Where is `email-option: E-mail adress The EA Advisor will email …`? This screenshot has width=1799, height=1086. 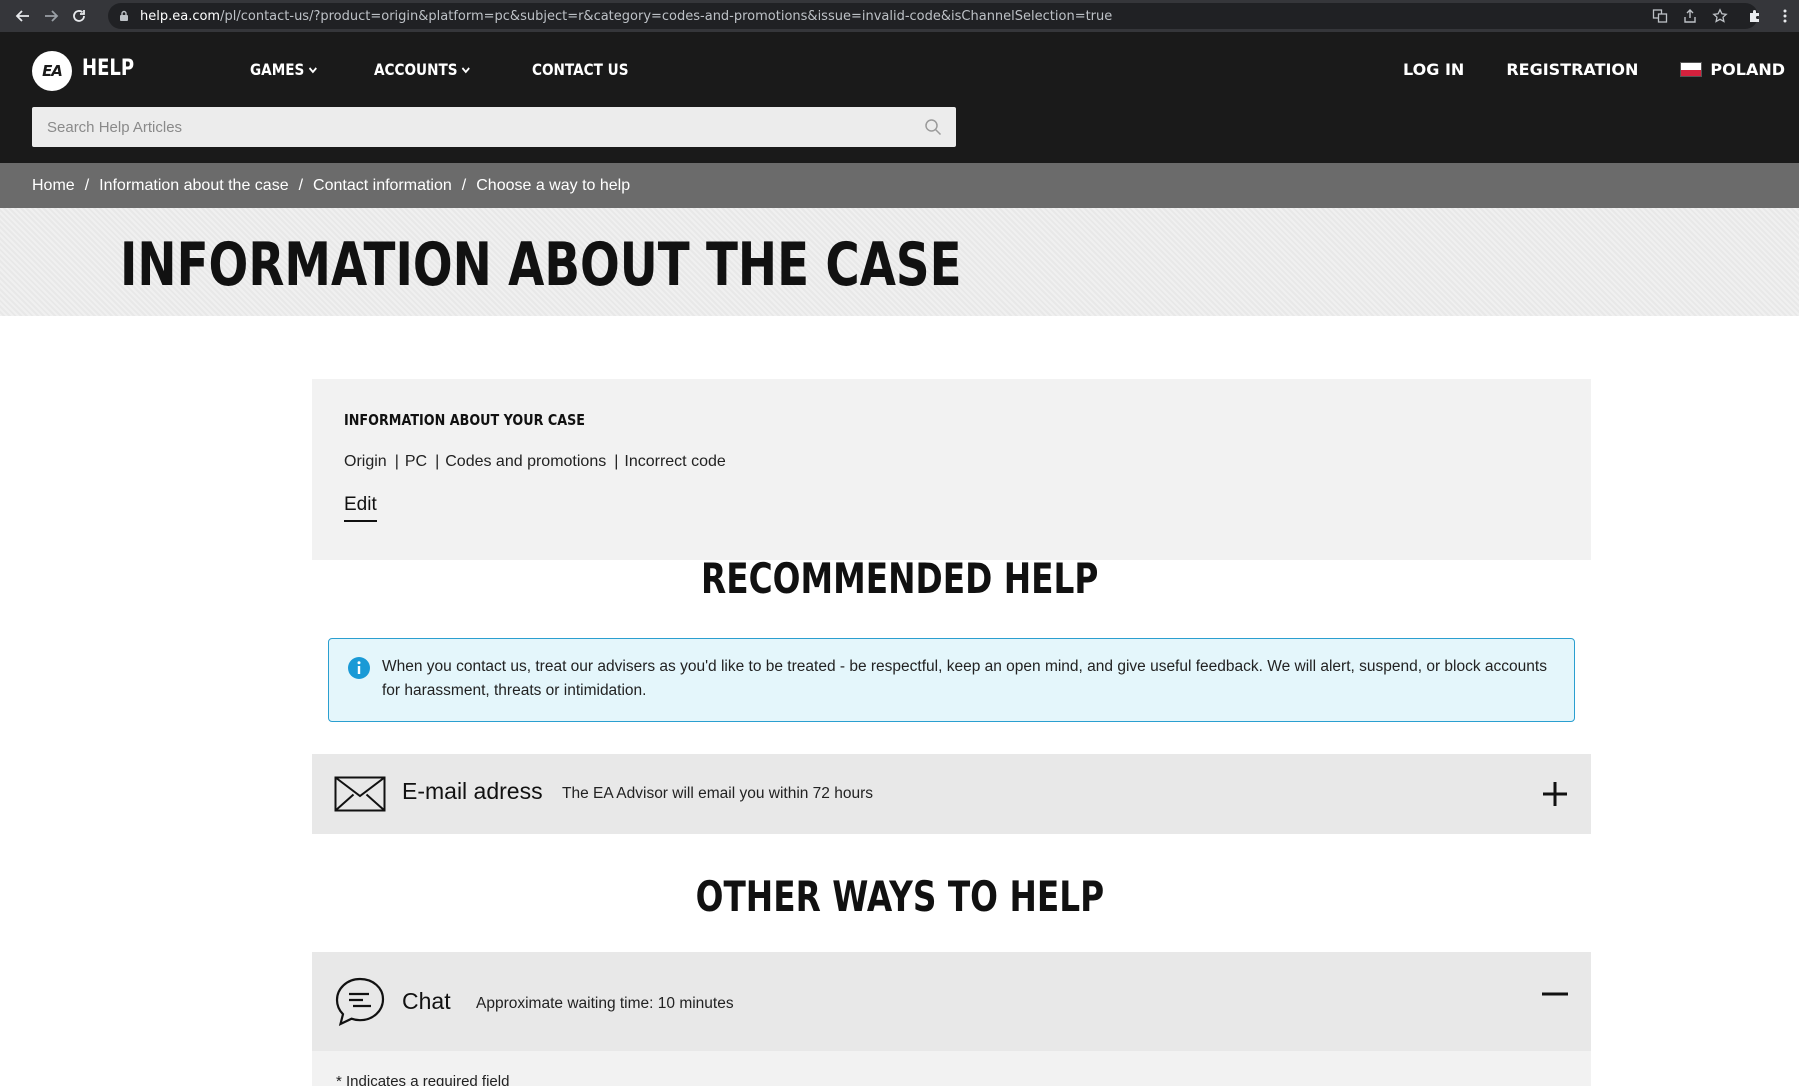
email-option: E-mail adress The EA Advisor will email … is located at coordinates (951, 794).